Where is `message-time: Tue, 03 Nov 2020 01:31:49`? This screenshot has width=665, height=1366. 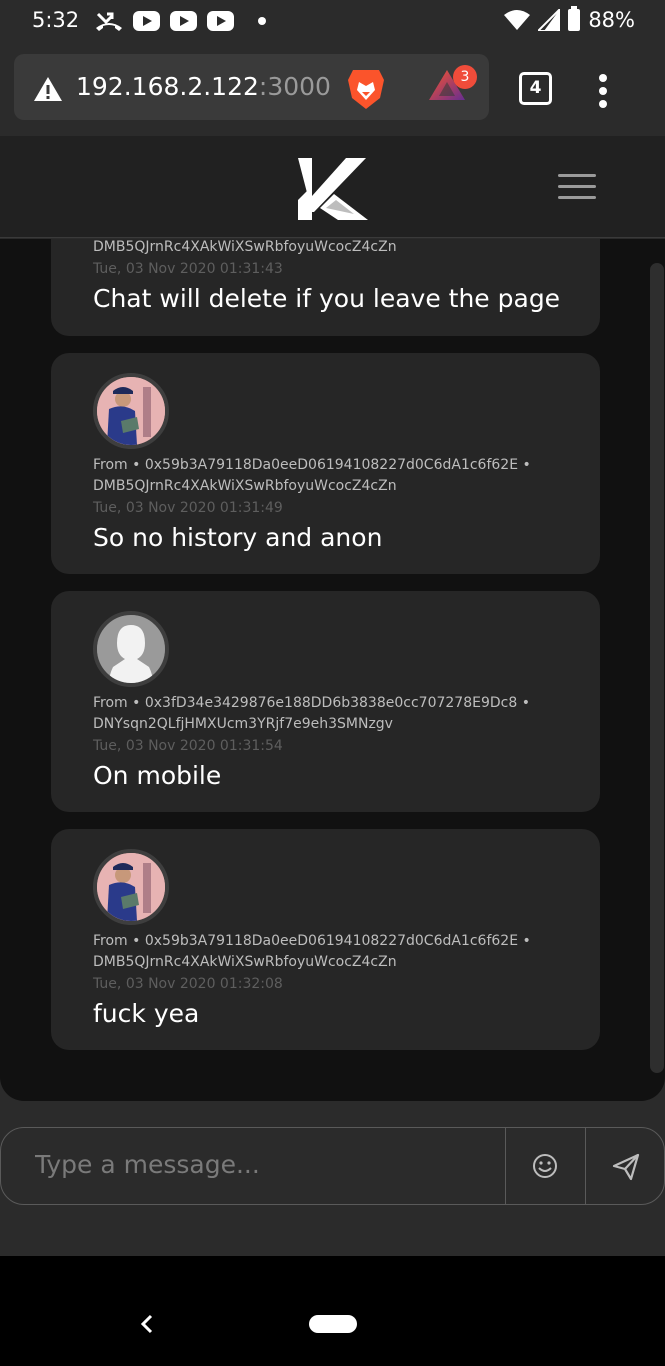 message-time: Tue, 03 Nov 2020 01:31:49 is located at coordinates (188, 508).